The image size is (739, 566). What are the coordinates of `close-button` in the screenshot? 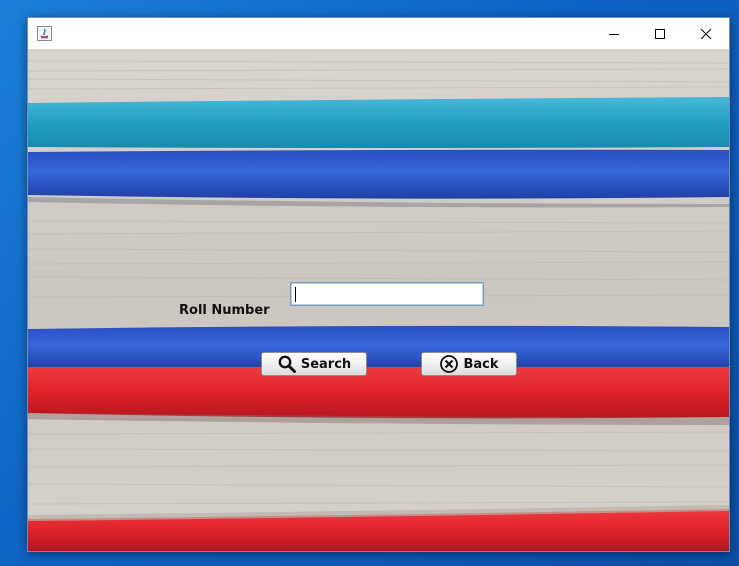 It's located at (706, 33).